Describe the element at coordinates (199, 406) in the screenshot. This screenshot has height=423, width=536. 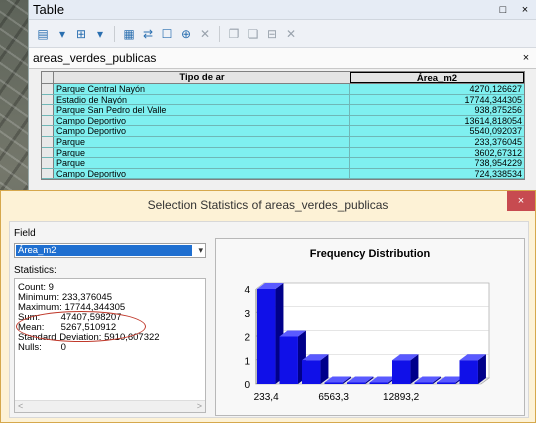
I see `scroll-right-icon: >` at that location.